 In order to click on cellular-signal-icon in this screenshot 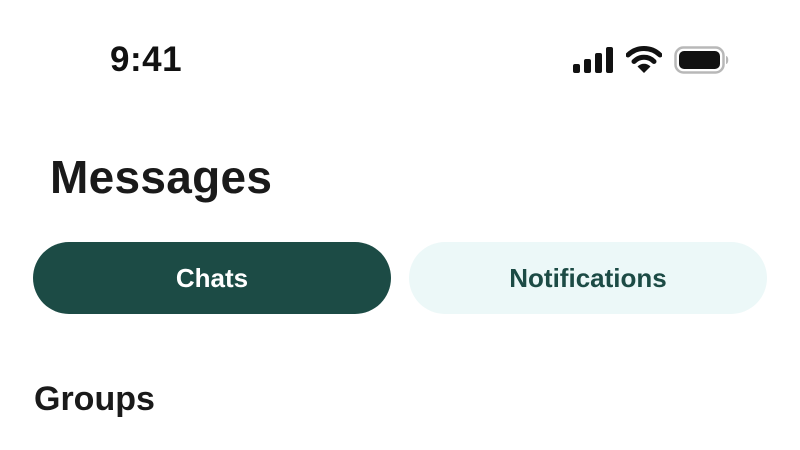, I will do `click(593, 60)`.